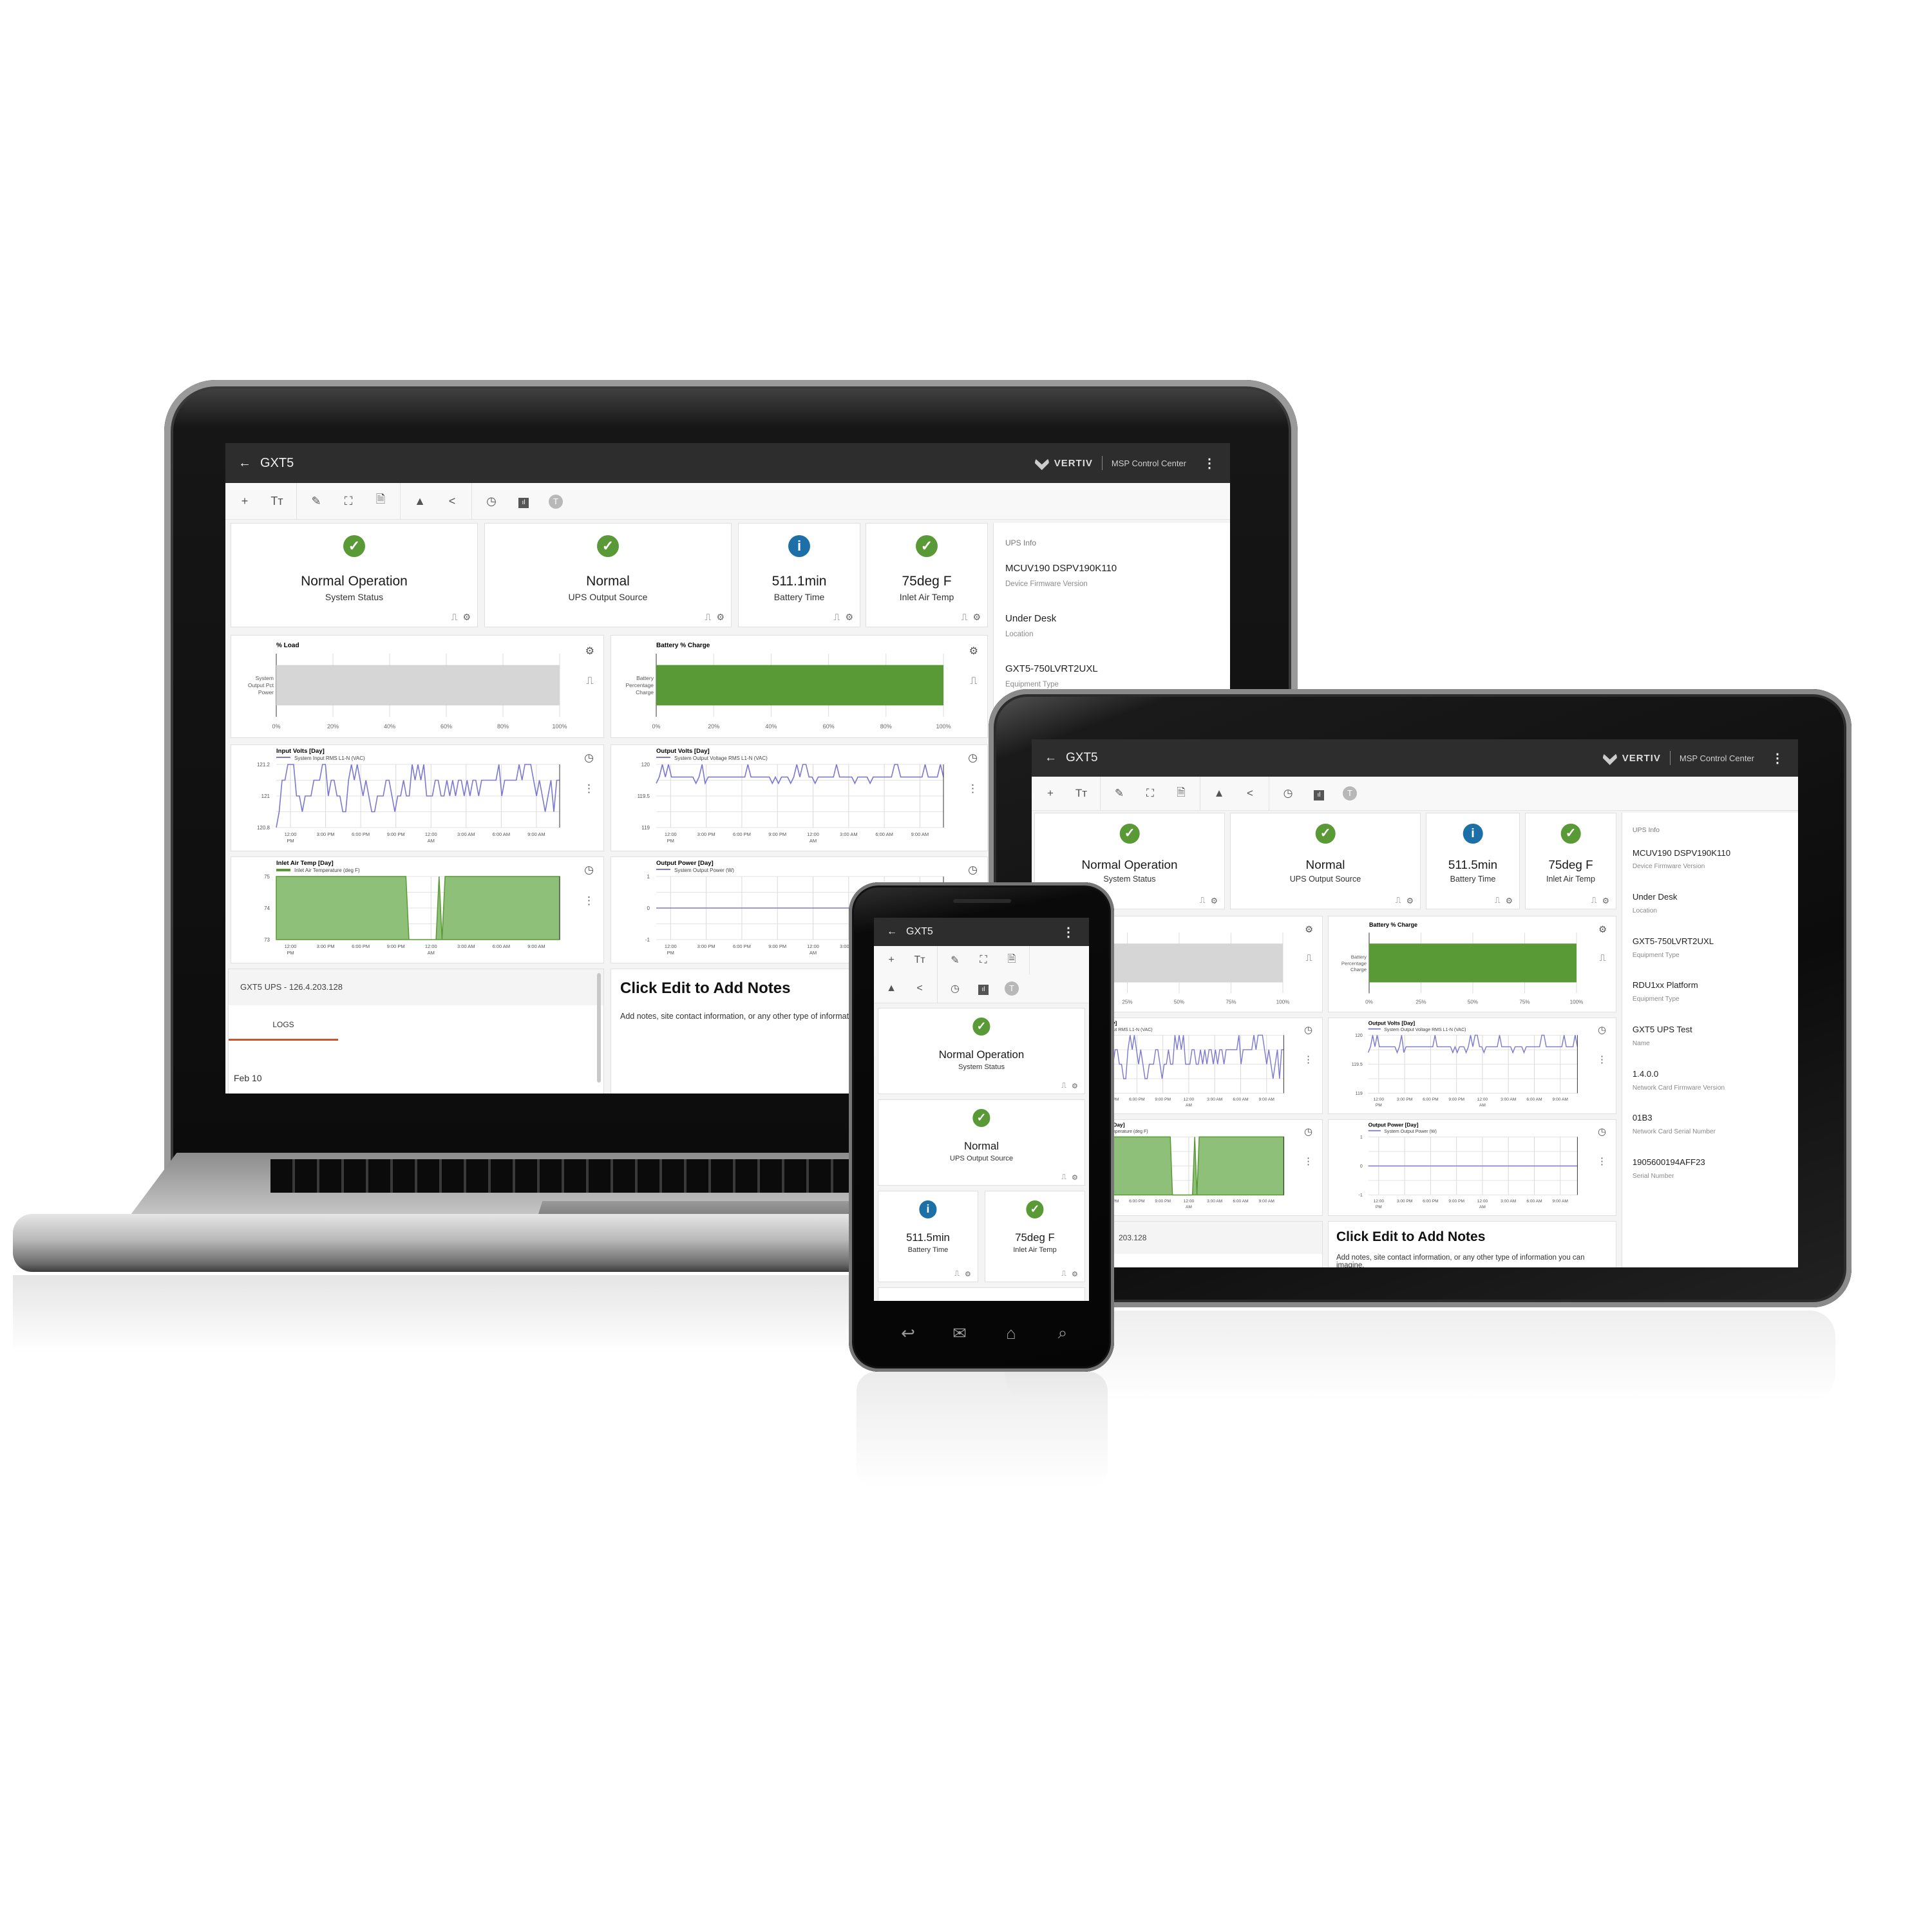 This screenshot has width=1932, height=1932. I want to click on status-card: i 511.1min Battery Time ⎍ ⚙, so click(799, 575).